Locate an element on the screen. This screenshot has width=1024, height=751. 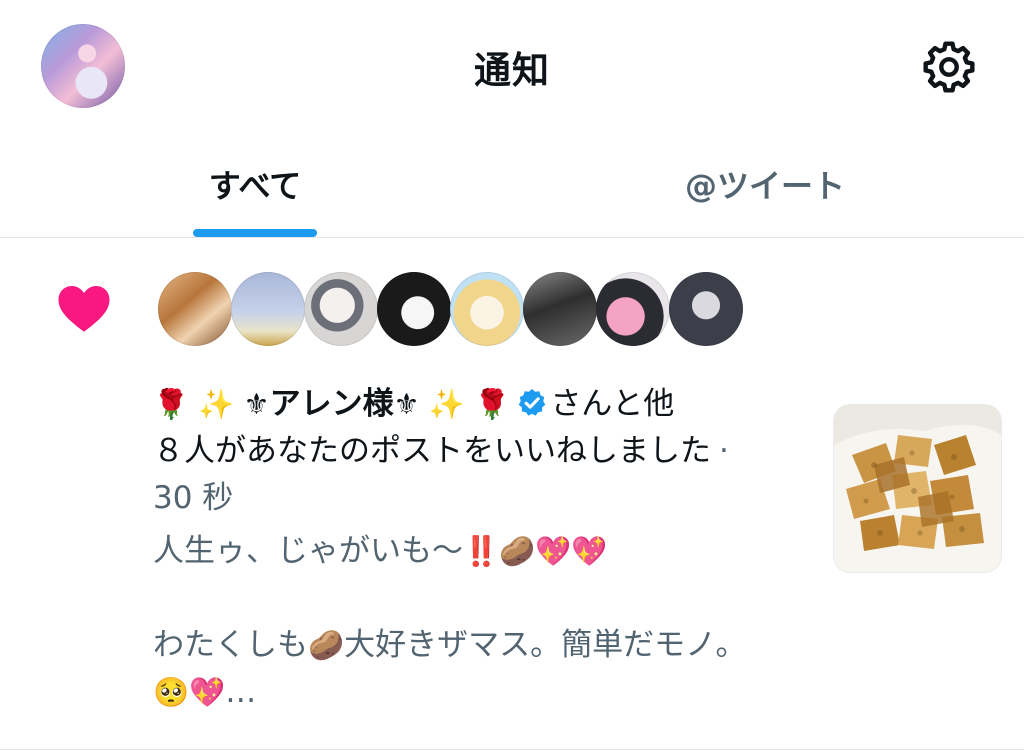
tab-mentions: @ツイート is located at coordinates (765, 183).